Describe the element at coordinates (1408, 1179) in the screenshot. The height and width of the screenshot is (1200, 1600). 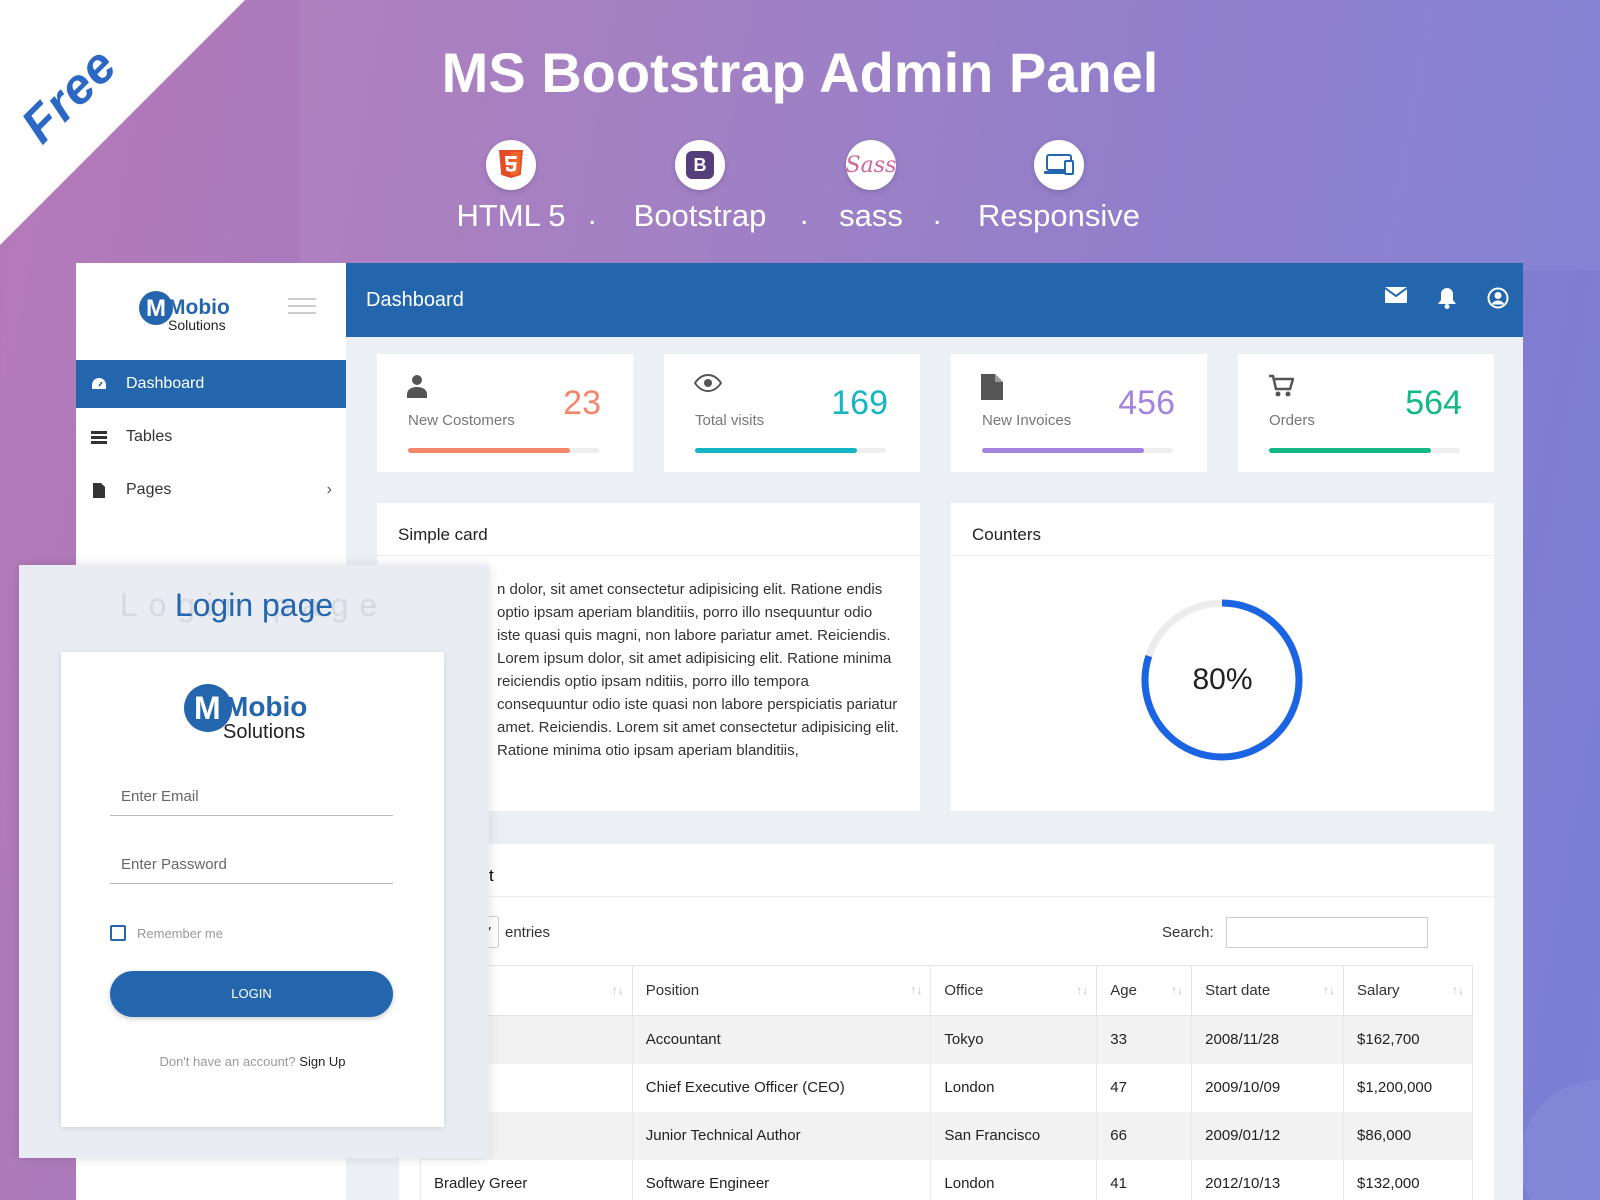
I see `cell-salary: $132,000` at that location.